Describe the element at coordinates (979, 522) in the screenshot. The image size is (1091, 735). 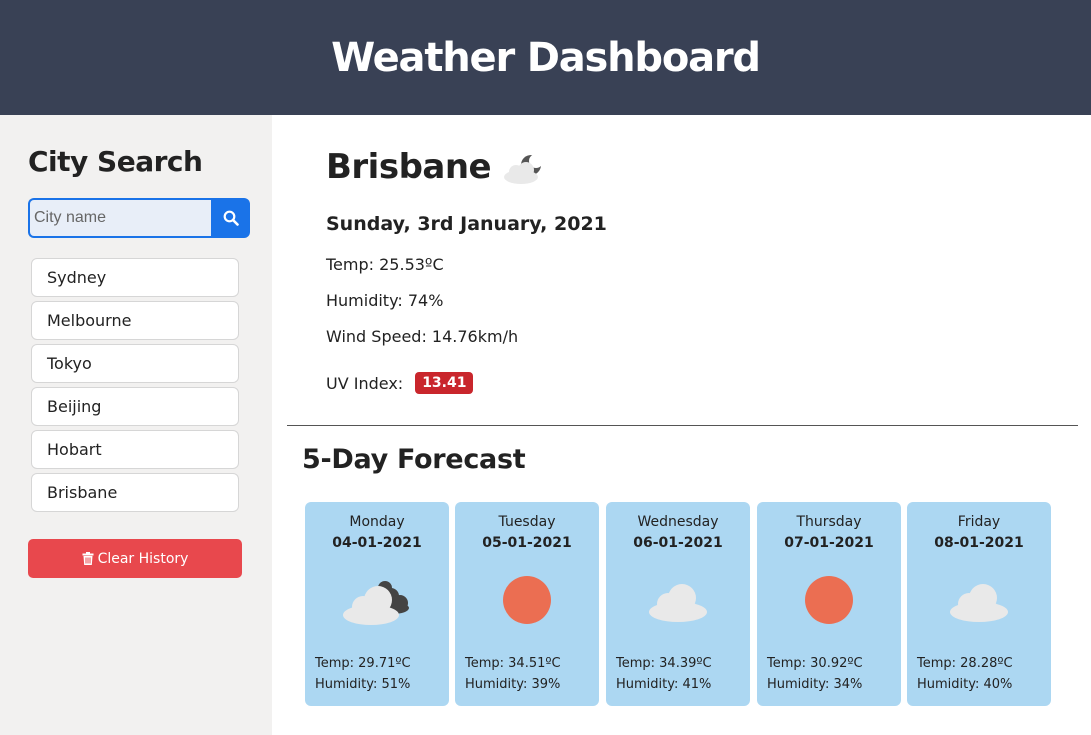
I see `forecast-day: Friday` at that location.